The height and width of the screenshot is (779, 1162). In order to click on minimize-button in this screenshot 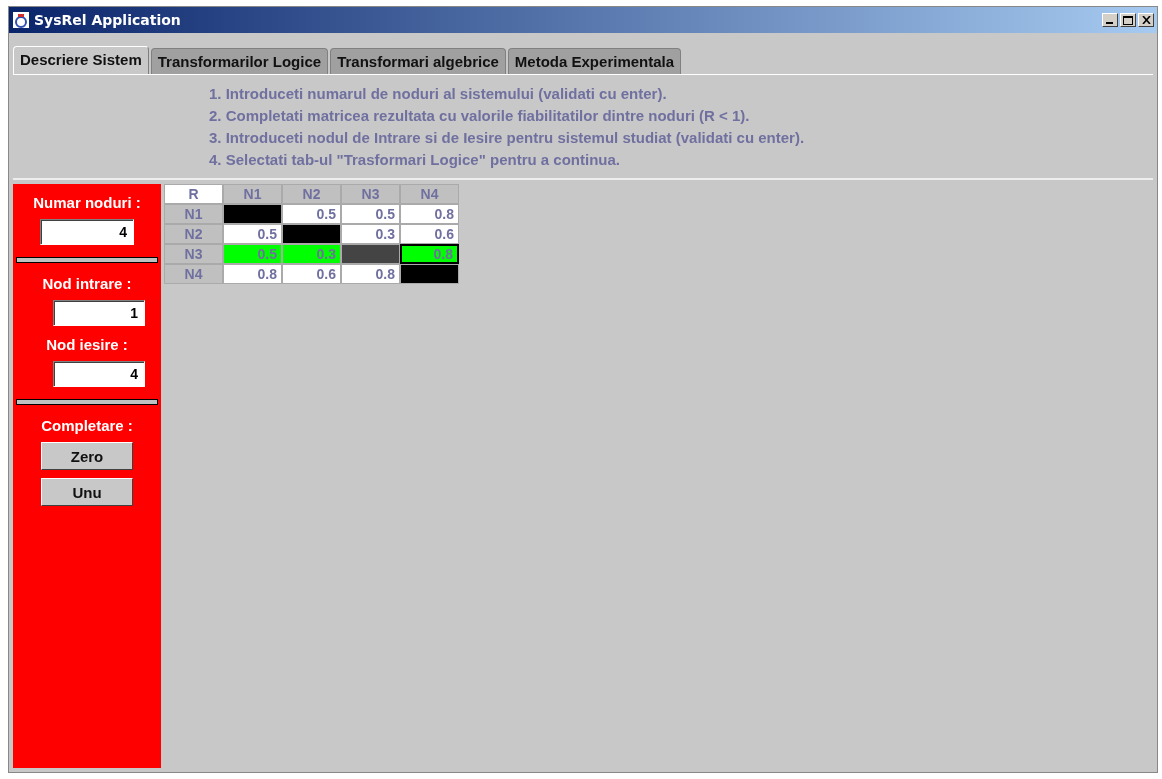, I will do `click(1110, 20)`.